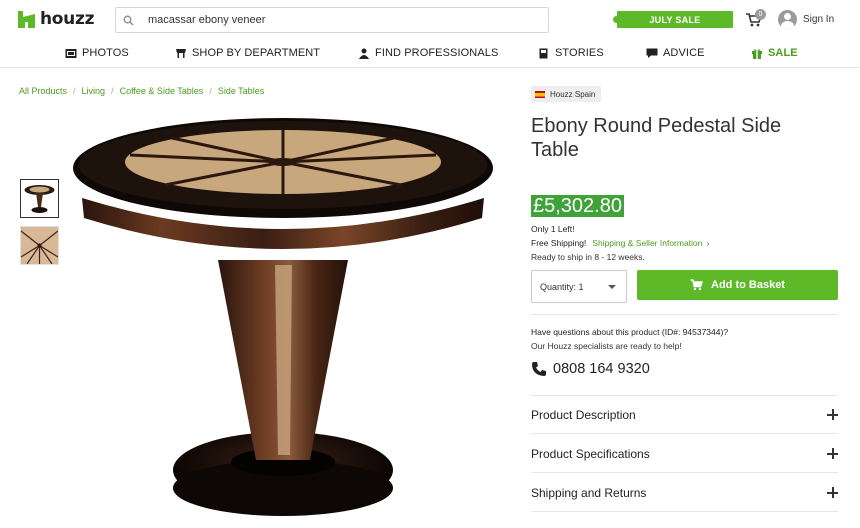 This screenshot has width=860, height=528. Describe the element at coordinates (344, 20) in the screenshot. I see `search-input` at that location.